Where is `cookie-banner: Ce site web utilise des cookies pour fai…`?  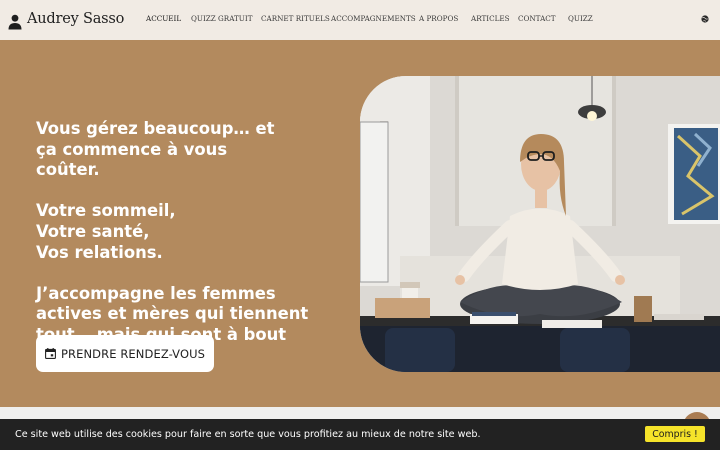 cookie-banner: Ce site web utilise des cookies pour fai… is located at coordinates (360, 434).